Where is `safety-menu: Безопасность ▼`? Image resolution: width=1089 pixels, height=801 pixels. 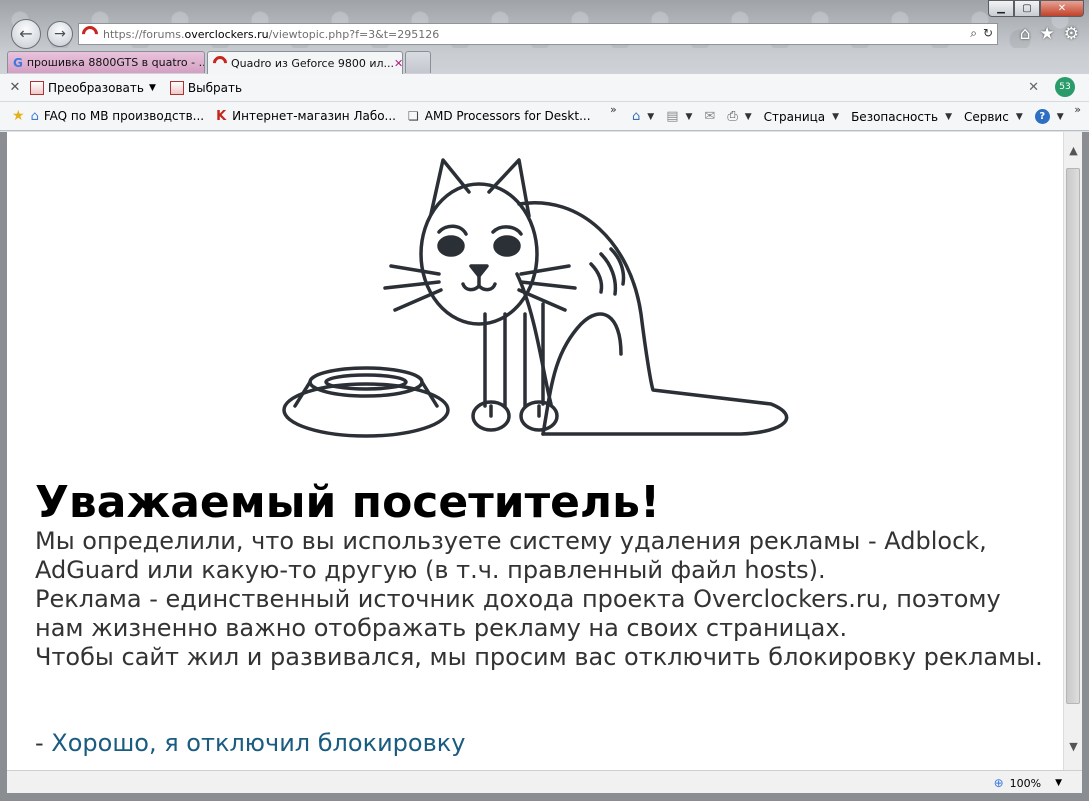 safety-menu: Безопасность ▼ is located at coordinates (901, 117).